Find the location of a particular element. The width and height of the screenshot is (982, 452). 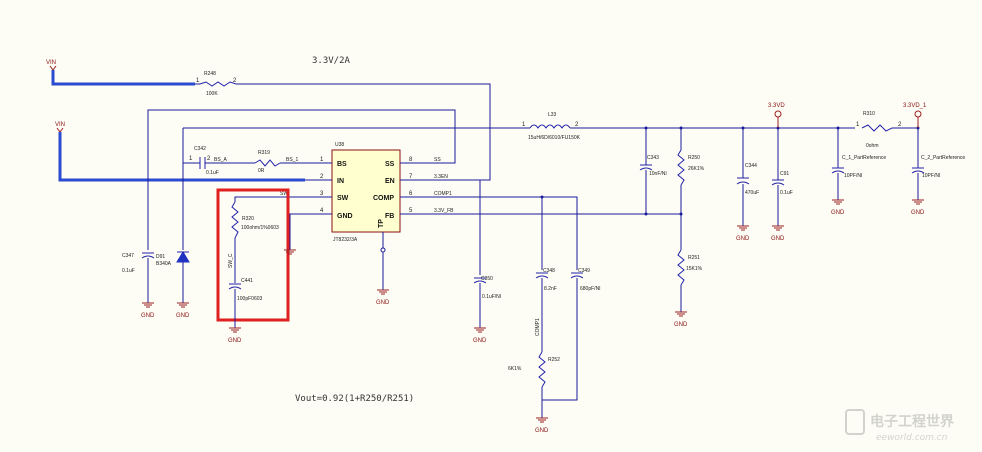

vout-formula: Vout=0.92(1+R250/R251) is located at coordinates (354, 399).